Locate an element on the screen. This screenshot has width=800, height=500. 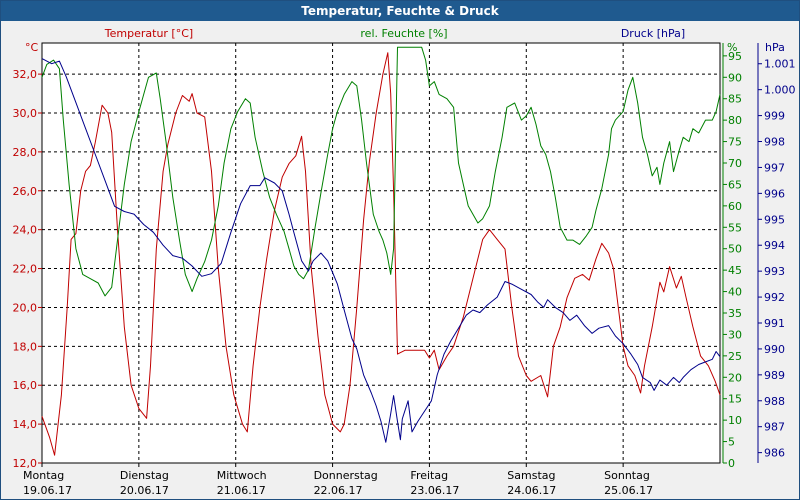
humidity-tick-label: 5 is located at coordinates (731, 442).